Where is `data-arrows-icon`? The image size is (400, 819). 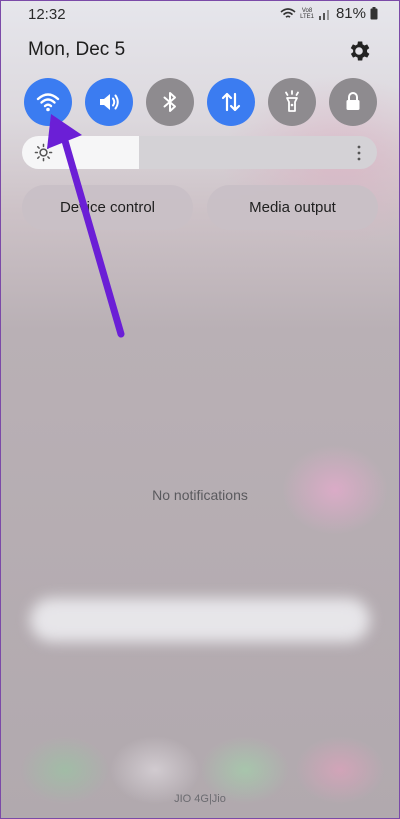 data-arrows-icon is located at coordinates (231, 102).